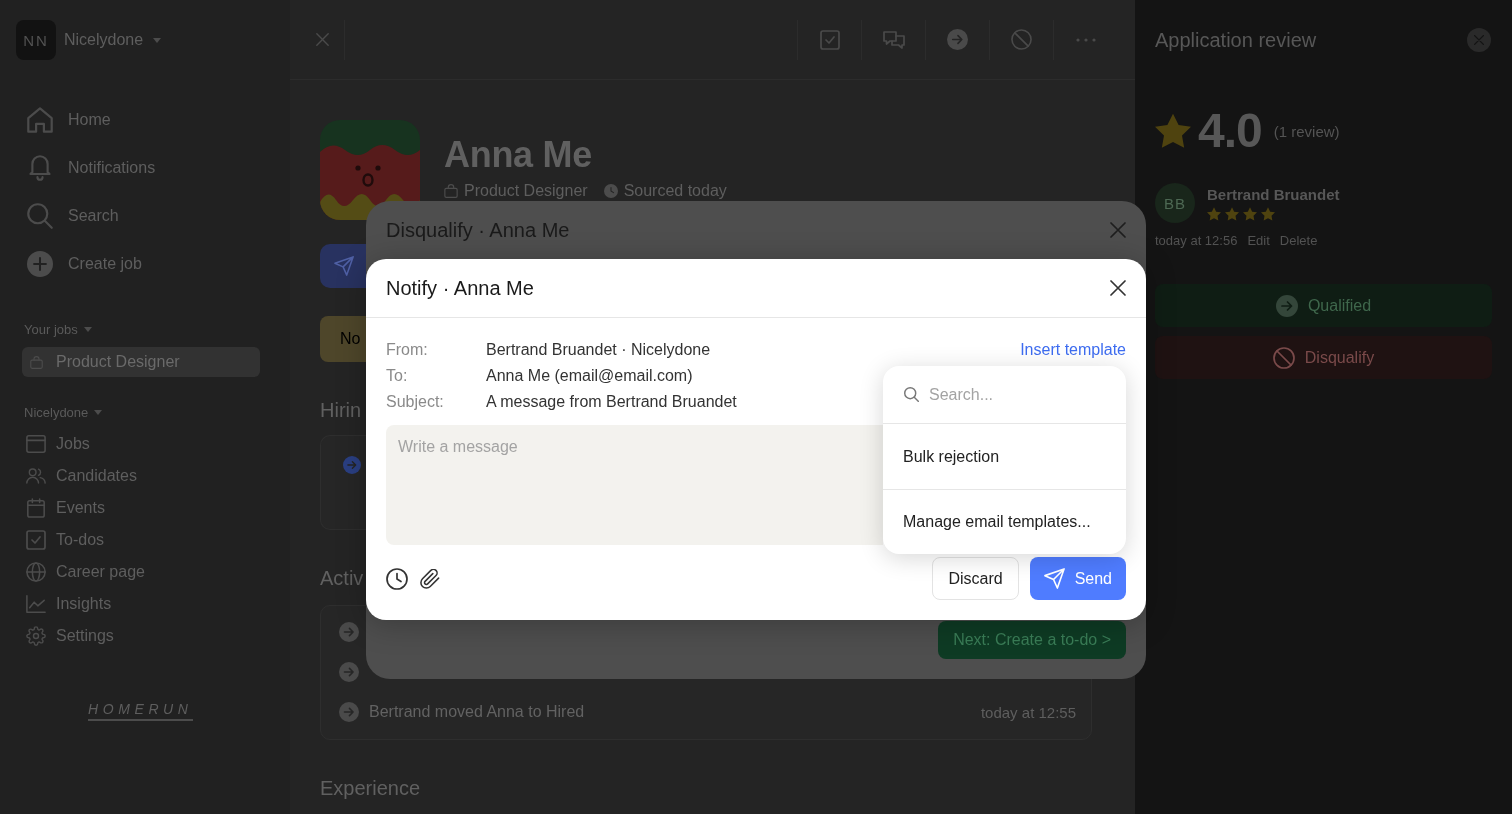 The width and height of the screenshot is (1512, 814). I want to click on message-field: Write a message, so click(634, 485).